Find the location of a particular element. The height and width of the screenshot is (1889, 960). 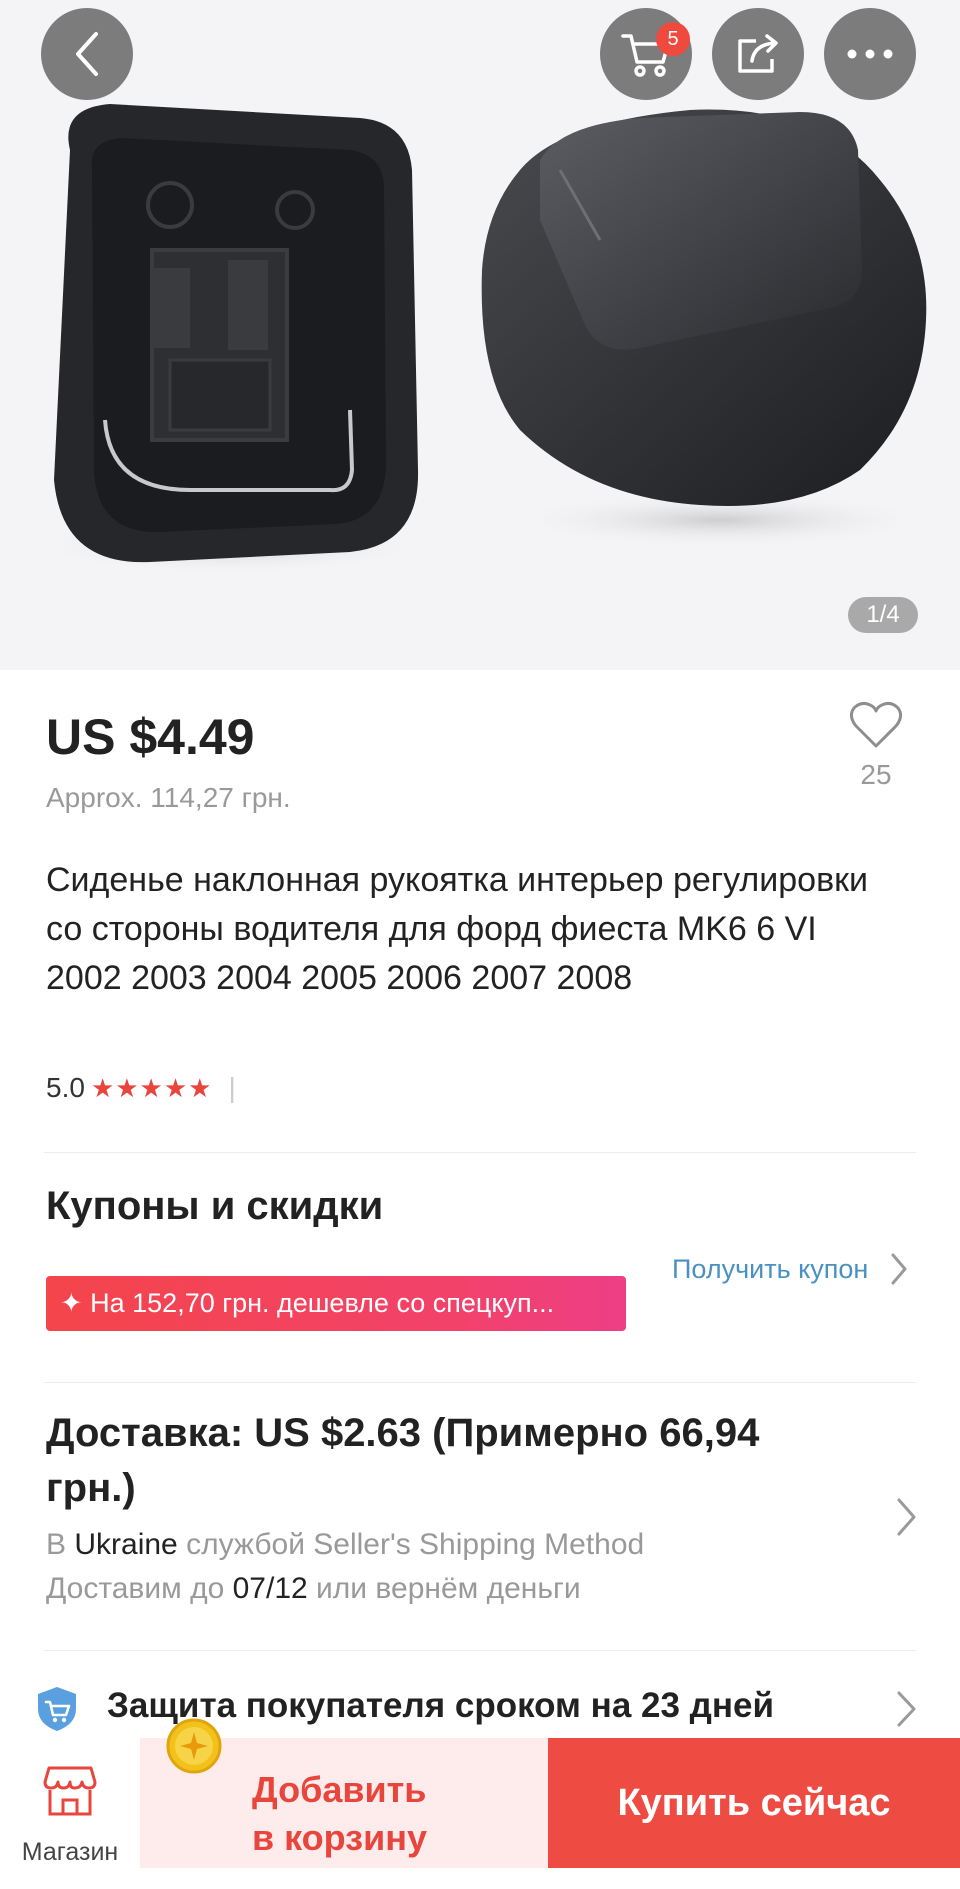

buy-now-button: Купить сейчас is located at coordinates (754, 1803).